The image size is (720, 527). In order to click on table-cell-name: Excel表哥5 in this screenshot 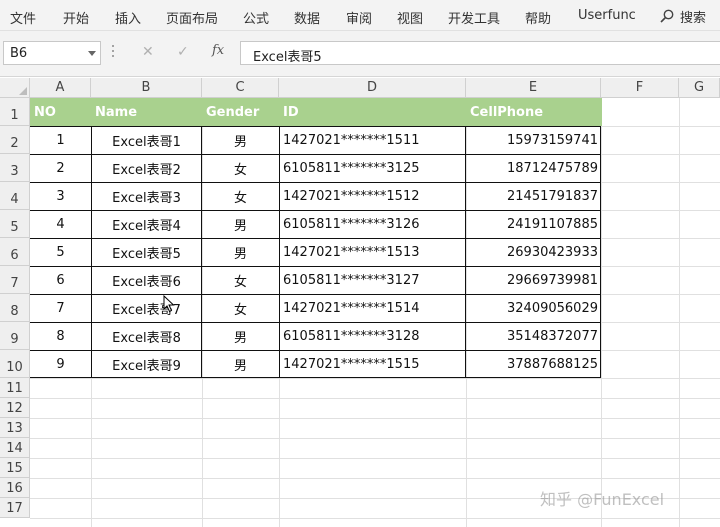, I will do `click(146, 252)`.